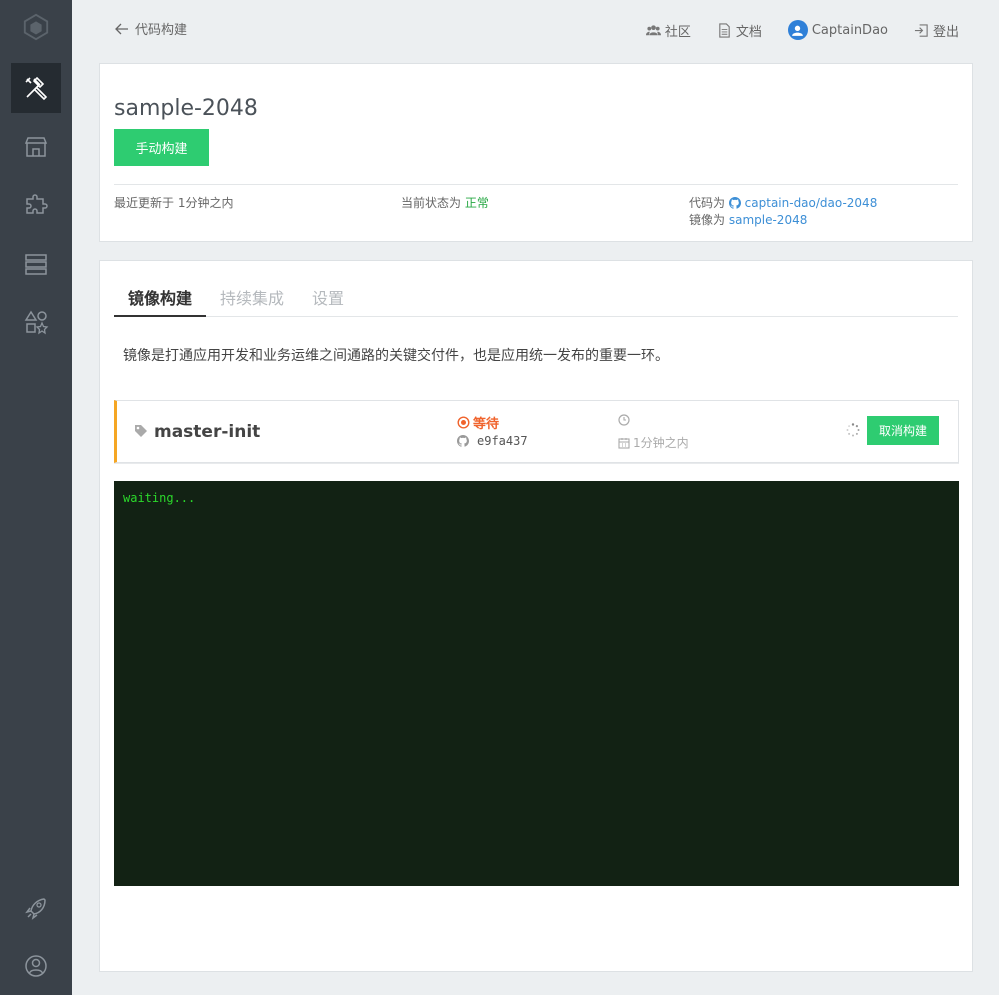  I want to click on status-dot-icon, so click(463, 422).